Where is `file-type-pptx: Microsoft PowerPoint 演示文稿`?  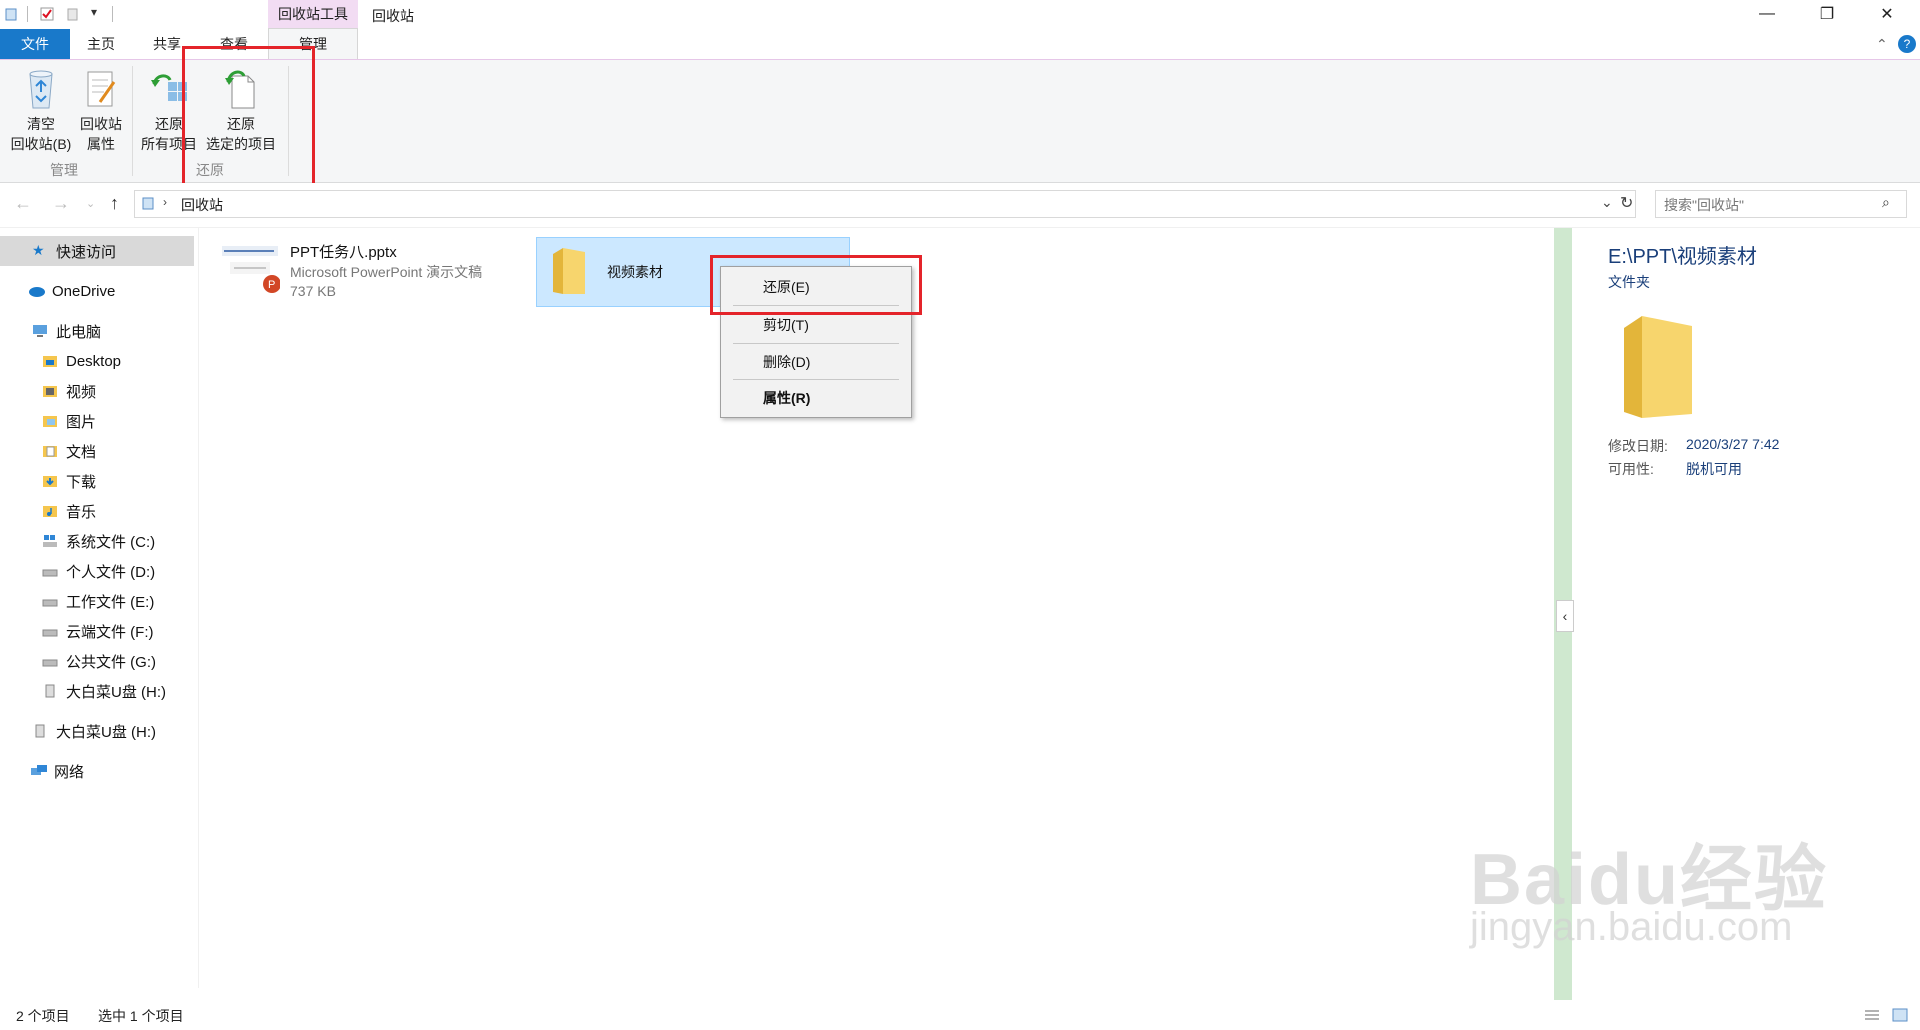
file-type-pptx: Microsoft PowerPoint 演示文稿 is located at coordinates (386, 272).